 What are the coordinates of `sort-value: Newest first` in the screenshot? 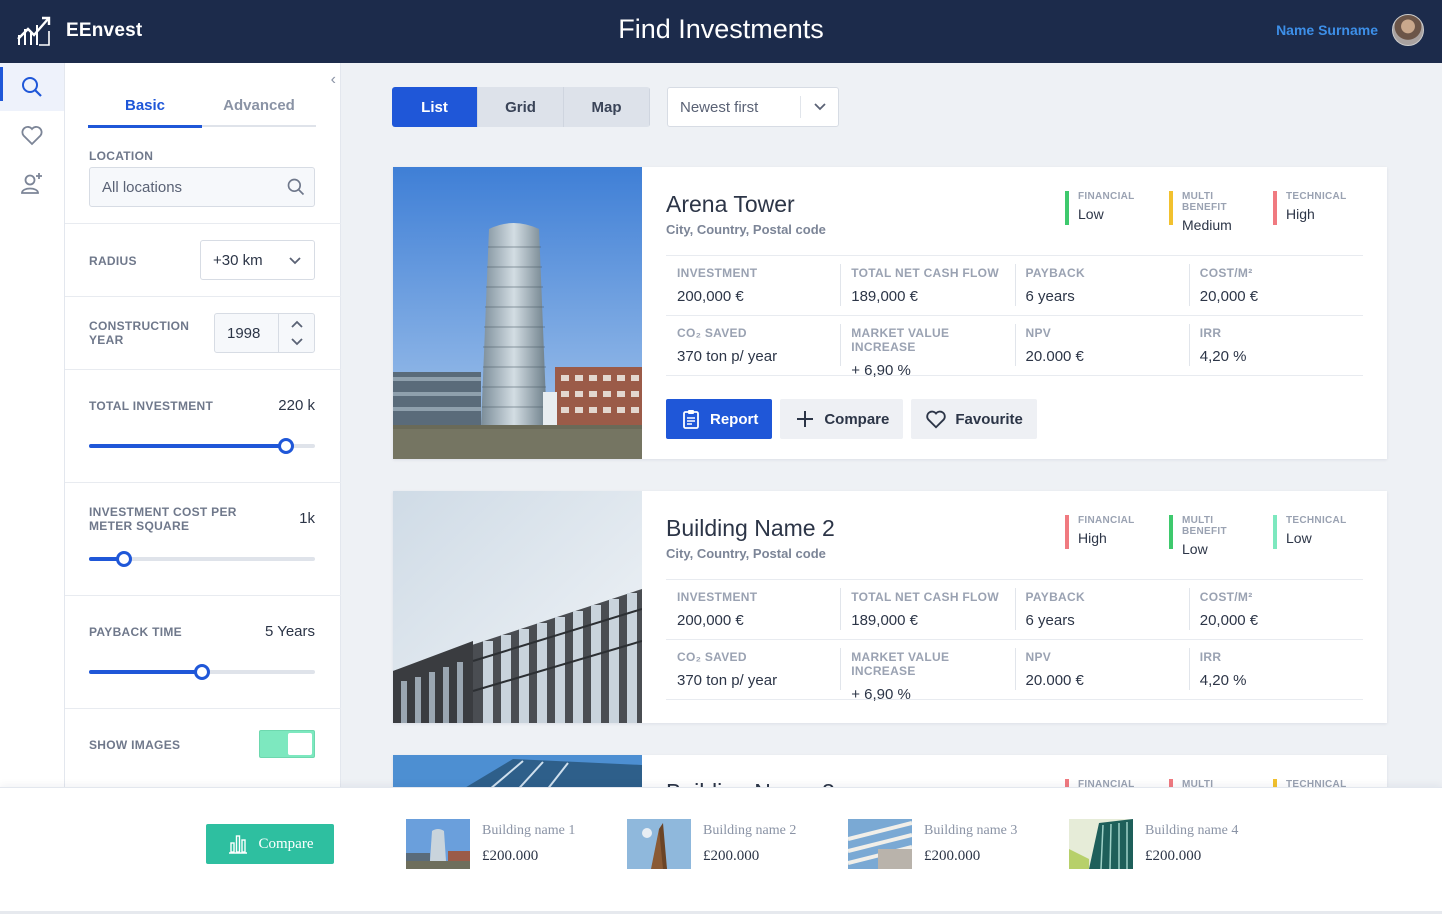 It's located at (719, 107).